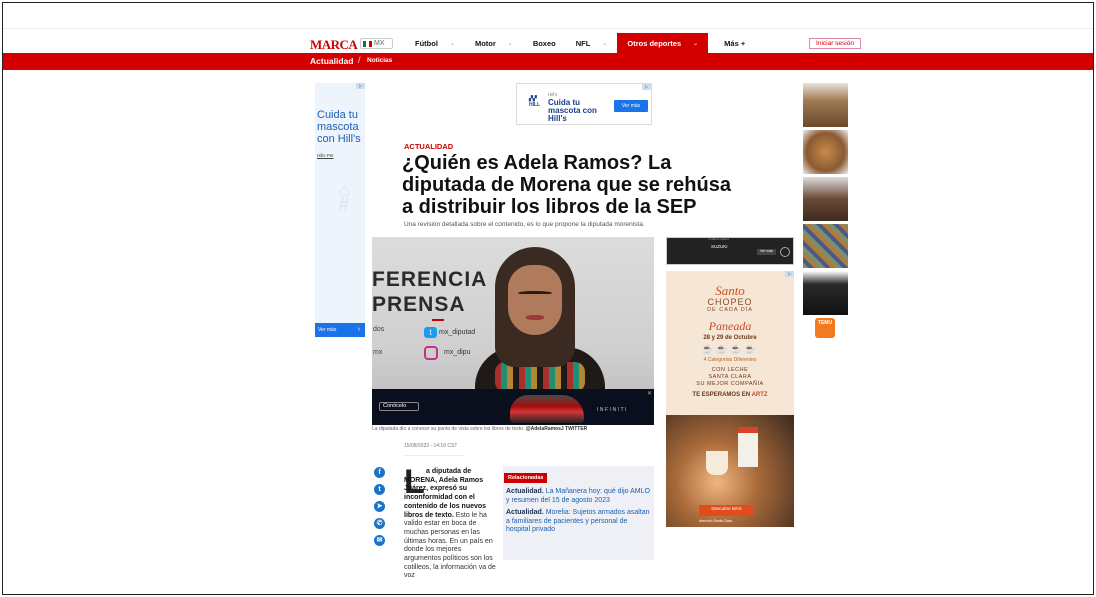 The image size is (1096, 597). Describe the element at coordinates (428, 146) in the screenshot. I see `article-kicker: ACTUALIDAD` at that location.